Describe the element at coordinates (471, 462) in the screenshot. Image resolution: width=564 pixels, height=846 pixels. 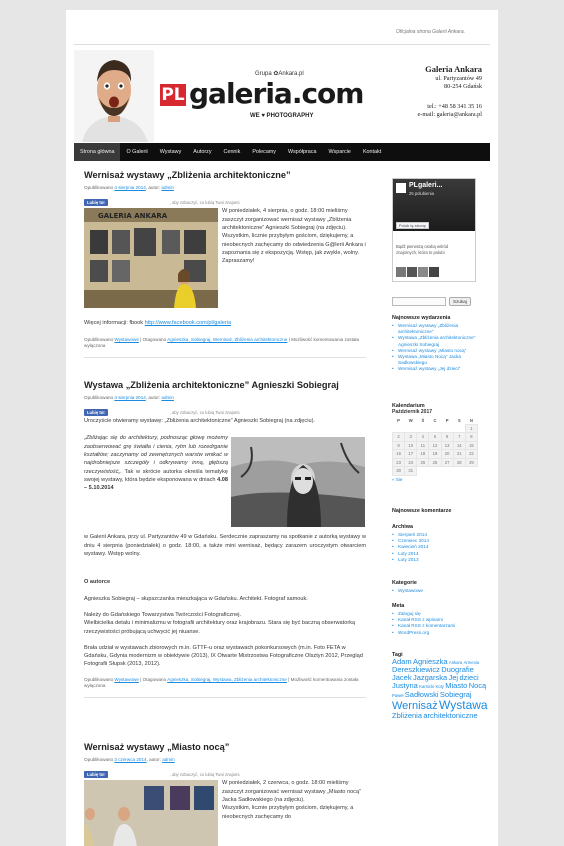
I see `calendar-day-cell: 29` at that location.